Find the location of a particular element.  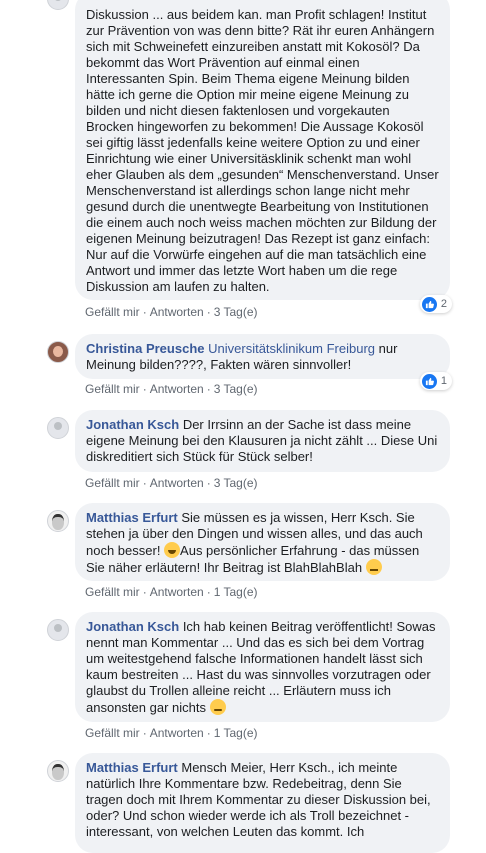

sleepy-face-icon is located at coordinates (373, 567).